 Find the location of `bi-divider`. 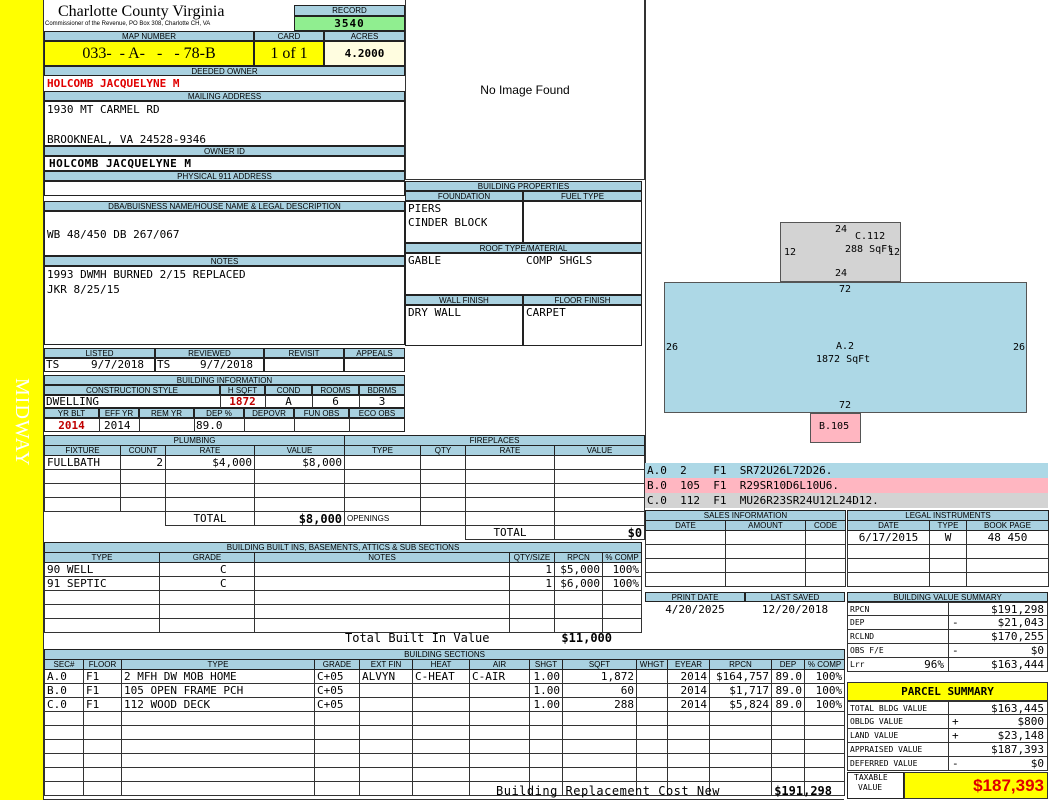

bi-divider is located at coordinates (194, 425).